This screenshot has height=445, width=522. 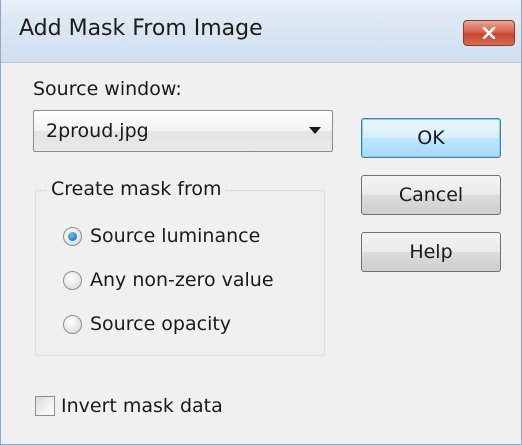 I want to click on source-window-label: Source window:, so click(x=107, y=89).